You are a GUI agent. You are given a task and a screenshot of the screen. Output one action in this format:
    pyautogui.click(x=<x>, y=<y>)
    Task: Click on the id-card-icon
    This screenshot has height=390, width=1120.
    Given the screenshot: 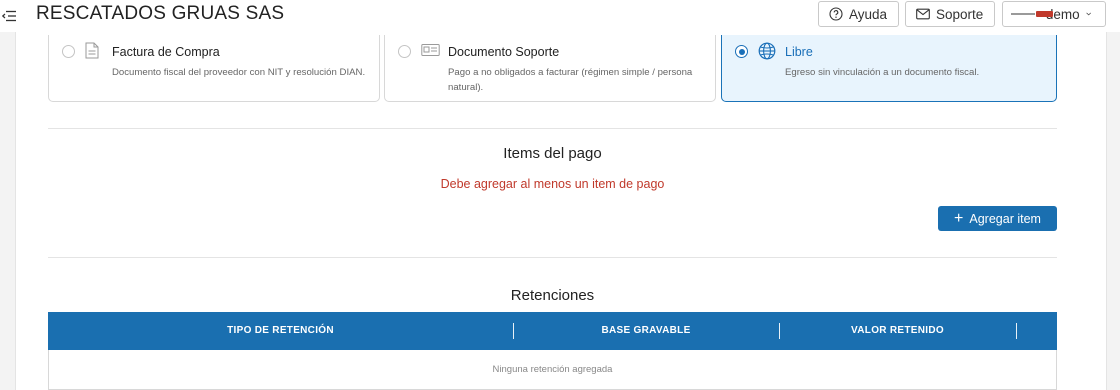 What is the action you would take?
    pyautogui.click(x=430, y=50)
    